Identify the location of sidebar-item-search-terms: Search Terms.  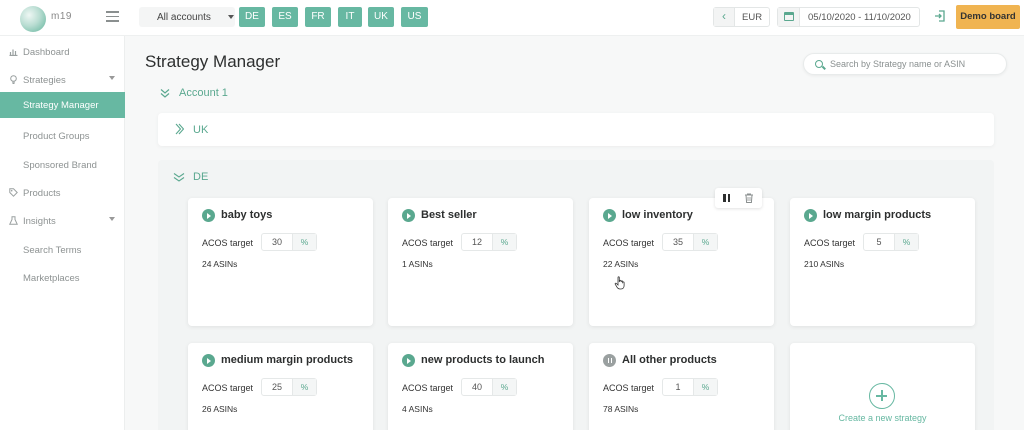
(62, 250).